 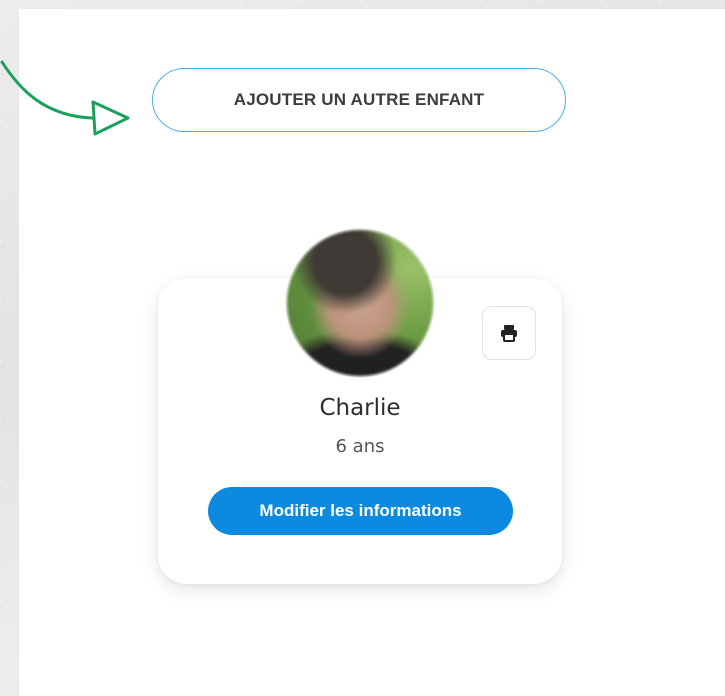 I want to click on printer-icon, so click(x=509, y=333).